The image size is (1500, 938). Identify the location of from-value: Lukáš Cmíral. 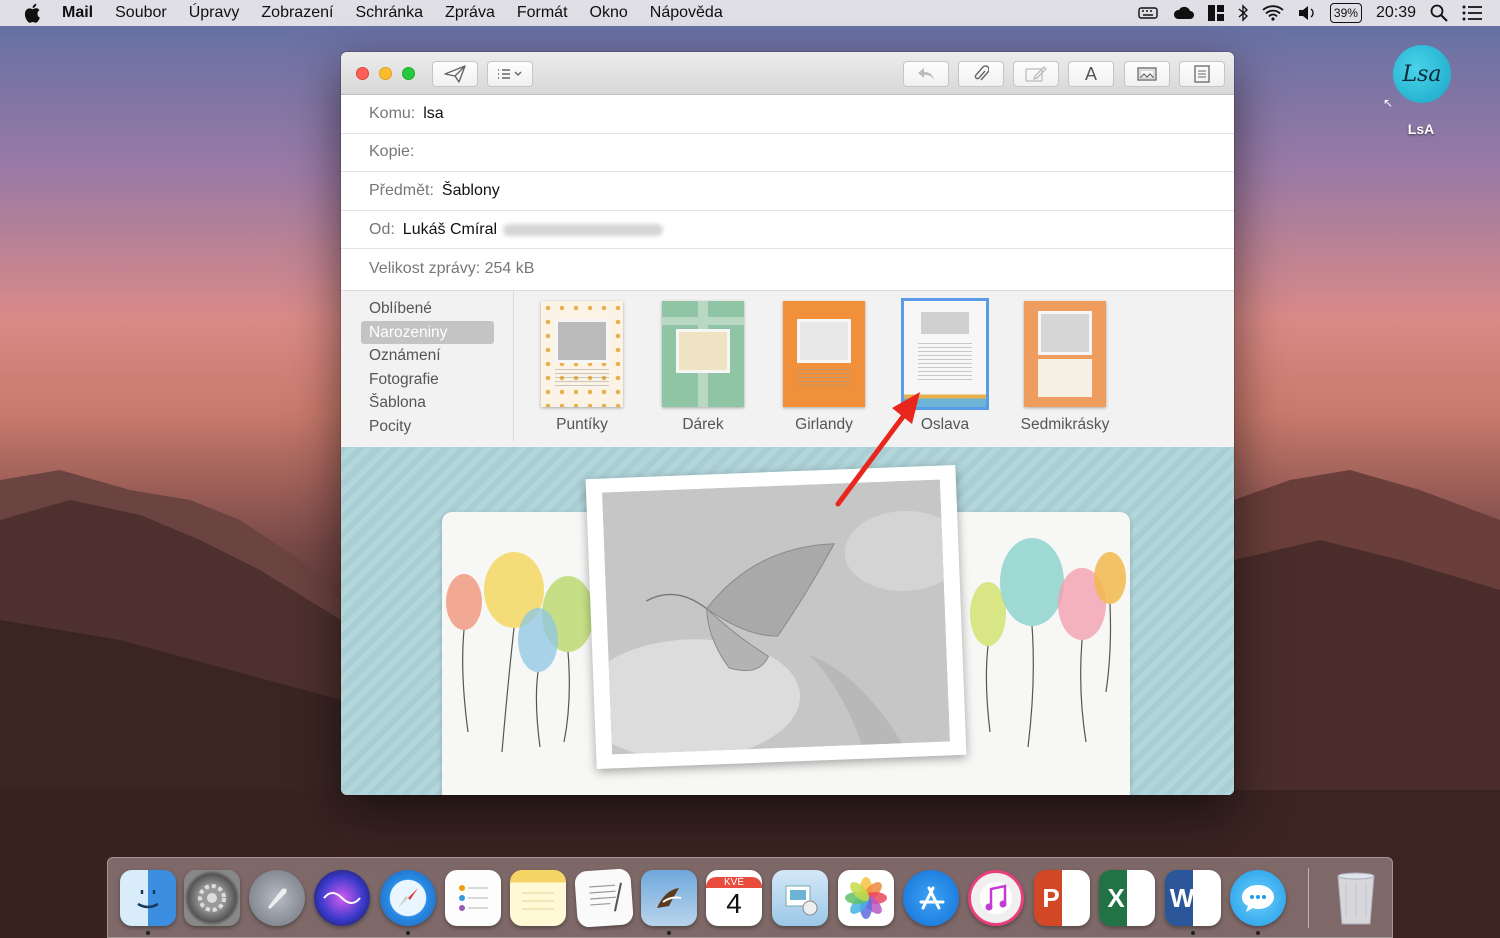
(450, 230).